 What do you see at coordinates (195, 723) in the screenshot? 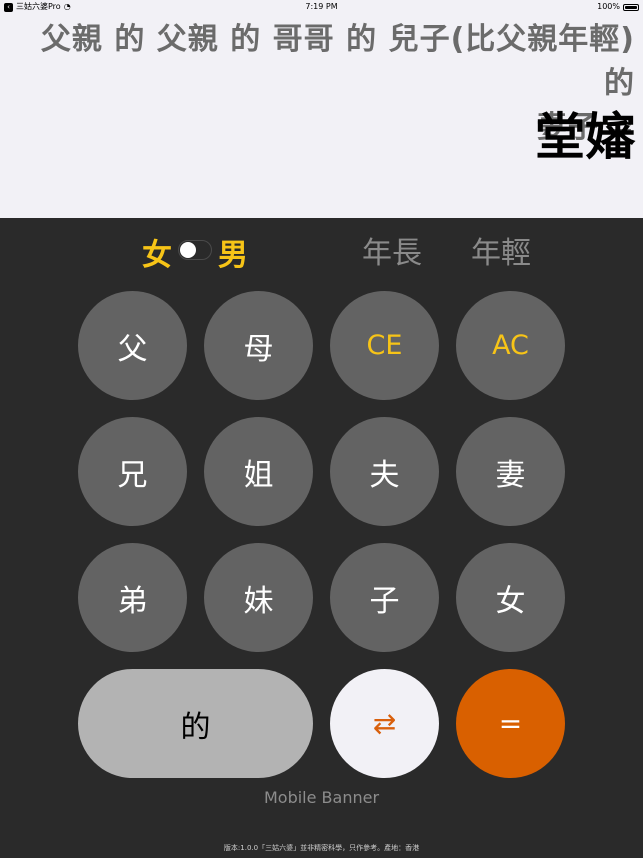
I see `key-of: 的` at bounding box center [195, 723].